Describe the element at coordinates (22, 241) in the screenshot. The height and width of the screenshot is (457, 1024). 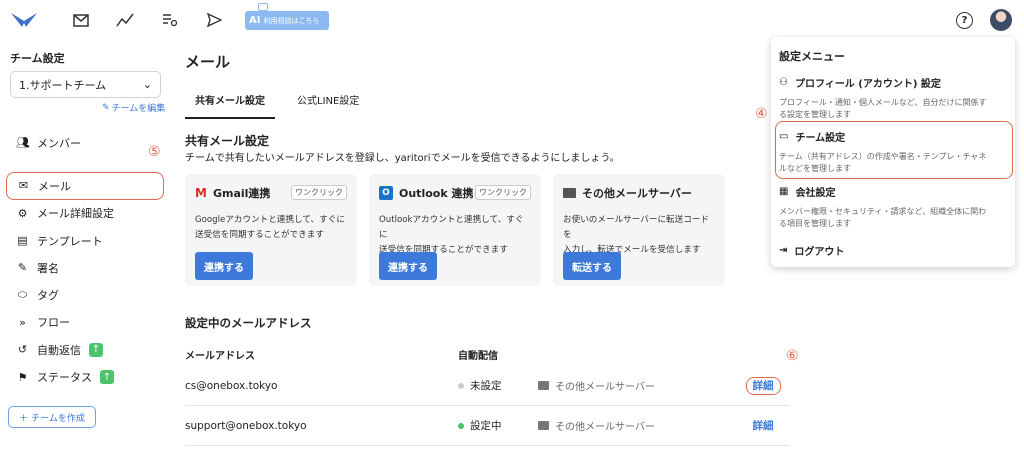
I see `document-icon: ▤` at that location.